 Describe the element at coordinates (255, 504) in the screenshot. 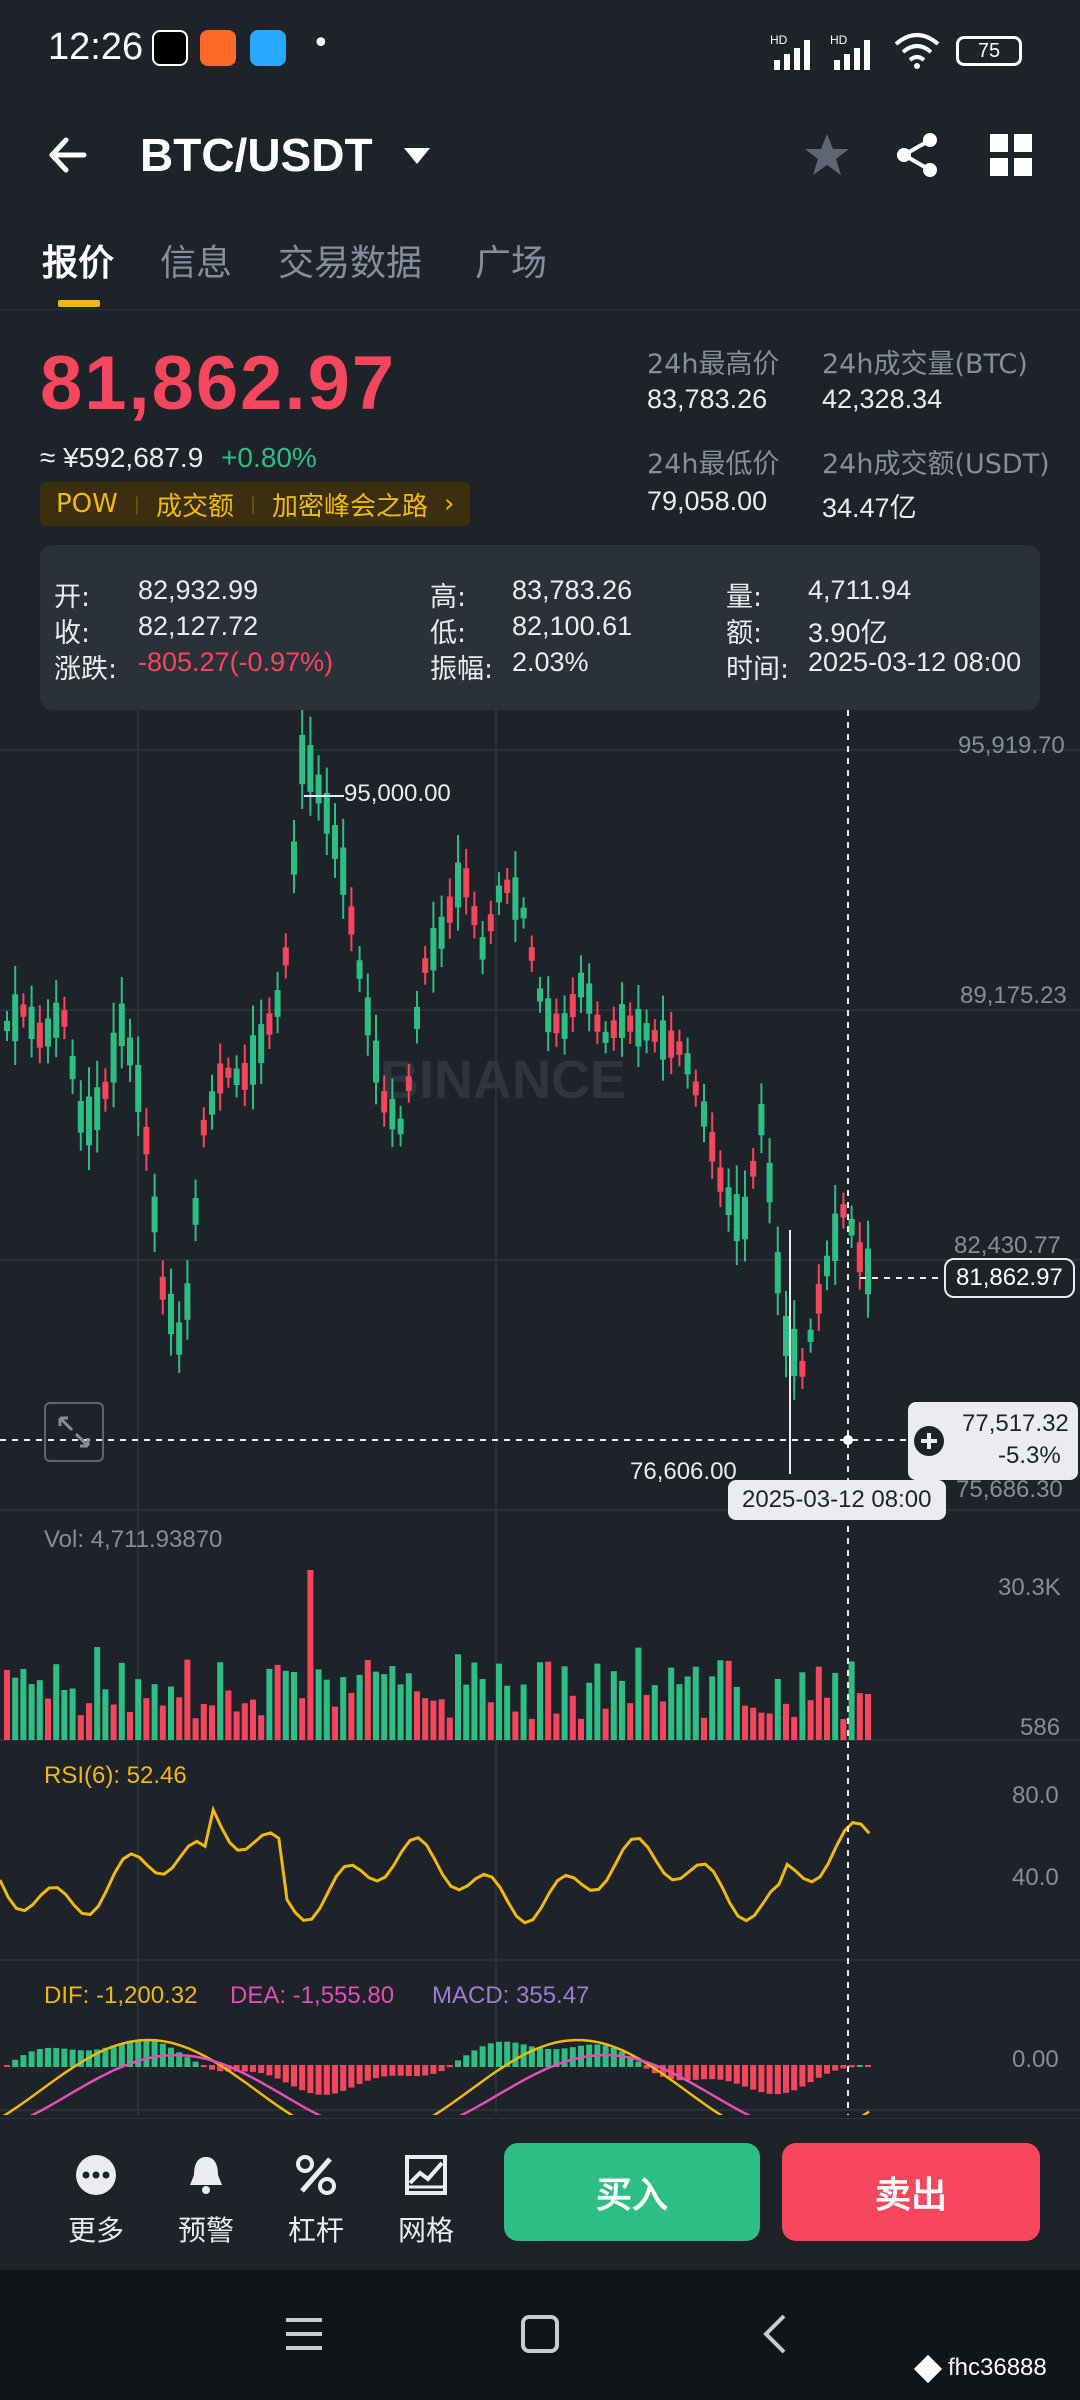

I see `tag-list: POW | 成交额 | 加密峰会之路 ›` at that location.